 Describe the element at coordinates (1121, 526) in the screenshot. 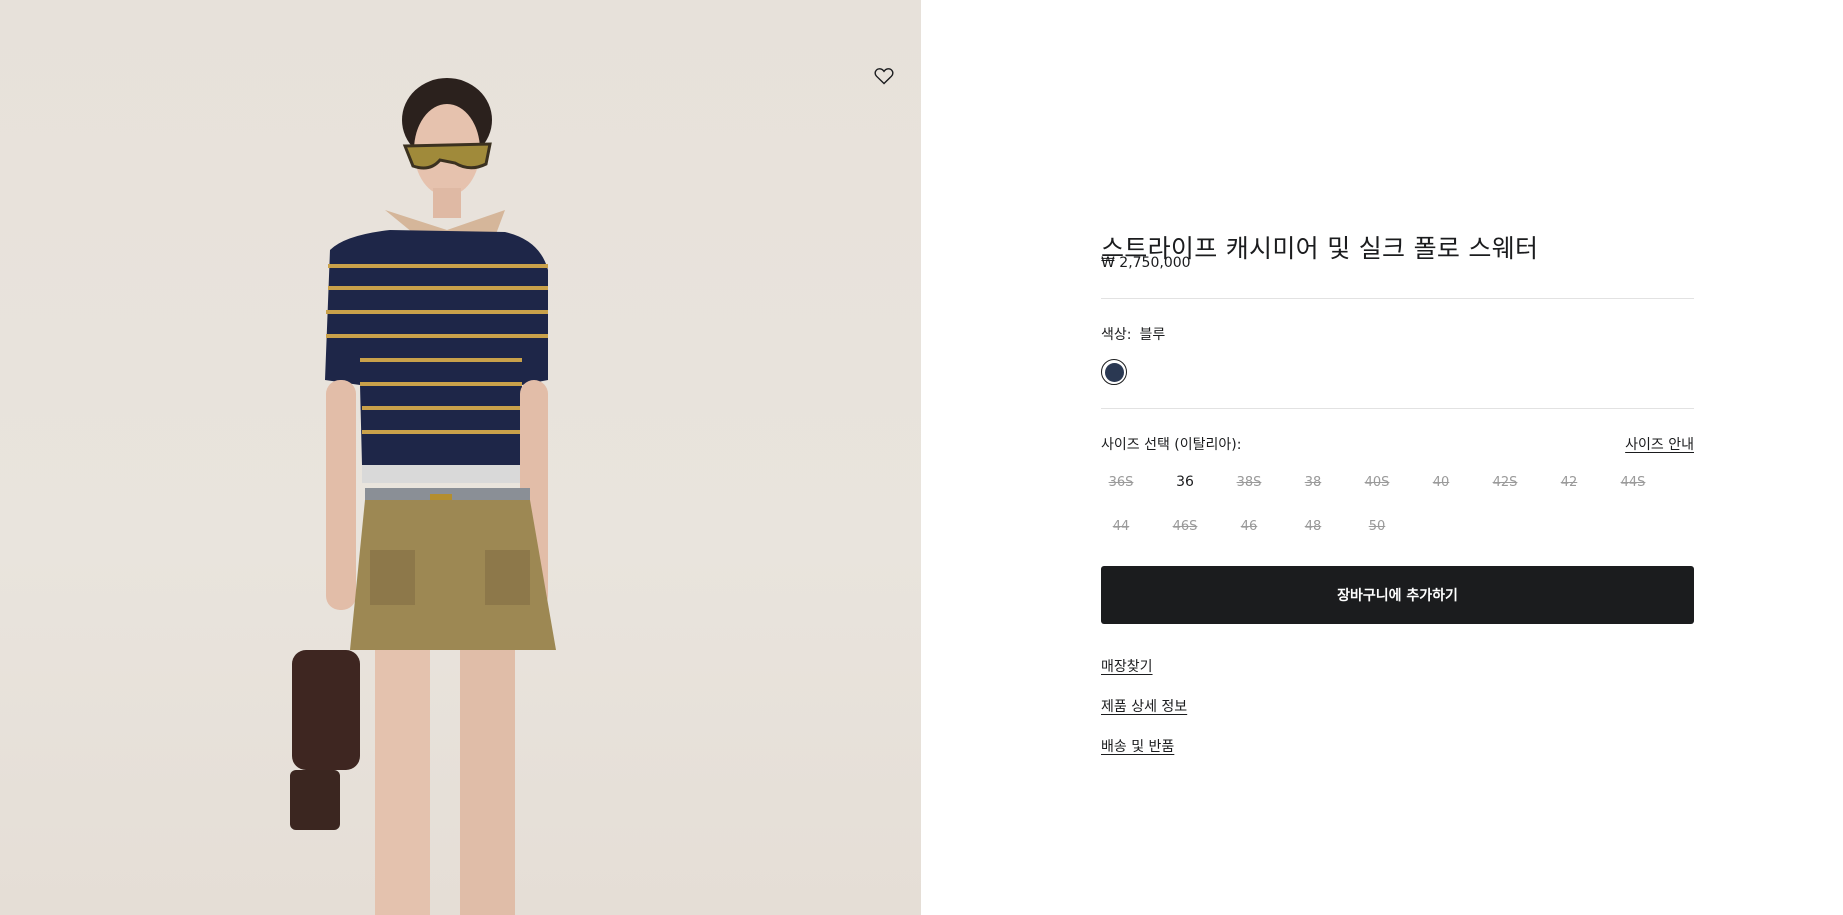

I see `size-option: 44` at that location.